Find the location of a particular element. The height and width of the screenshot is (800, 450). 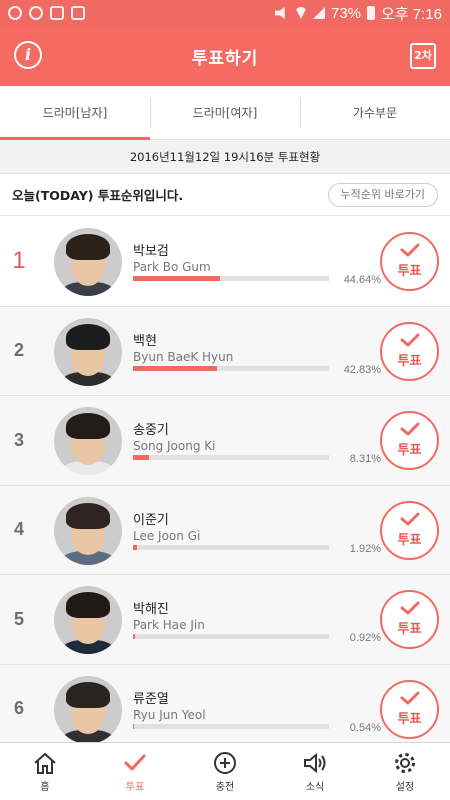

vote-percent: 1.92% is located at coordinates (365, 548).